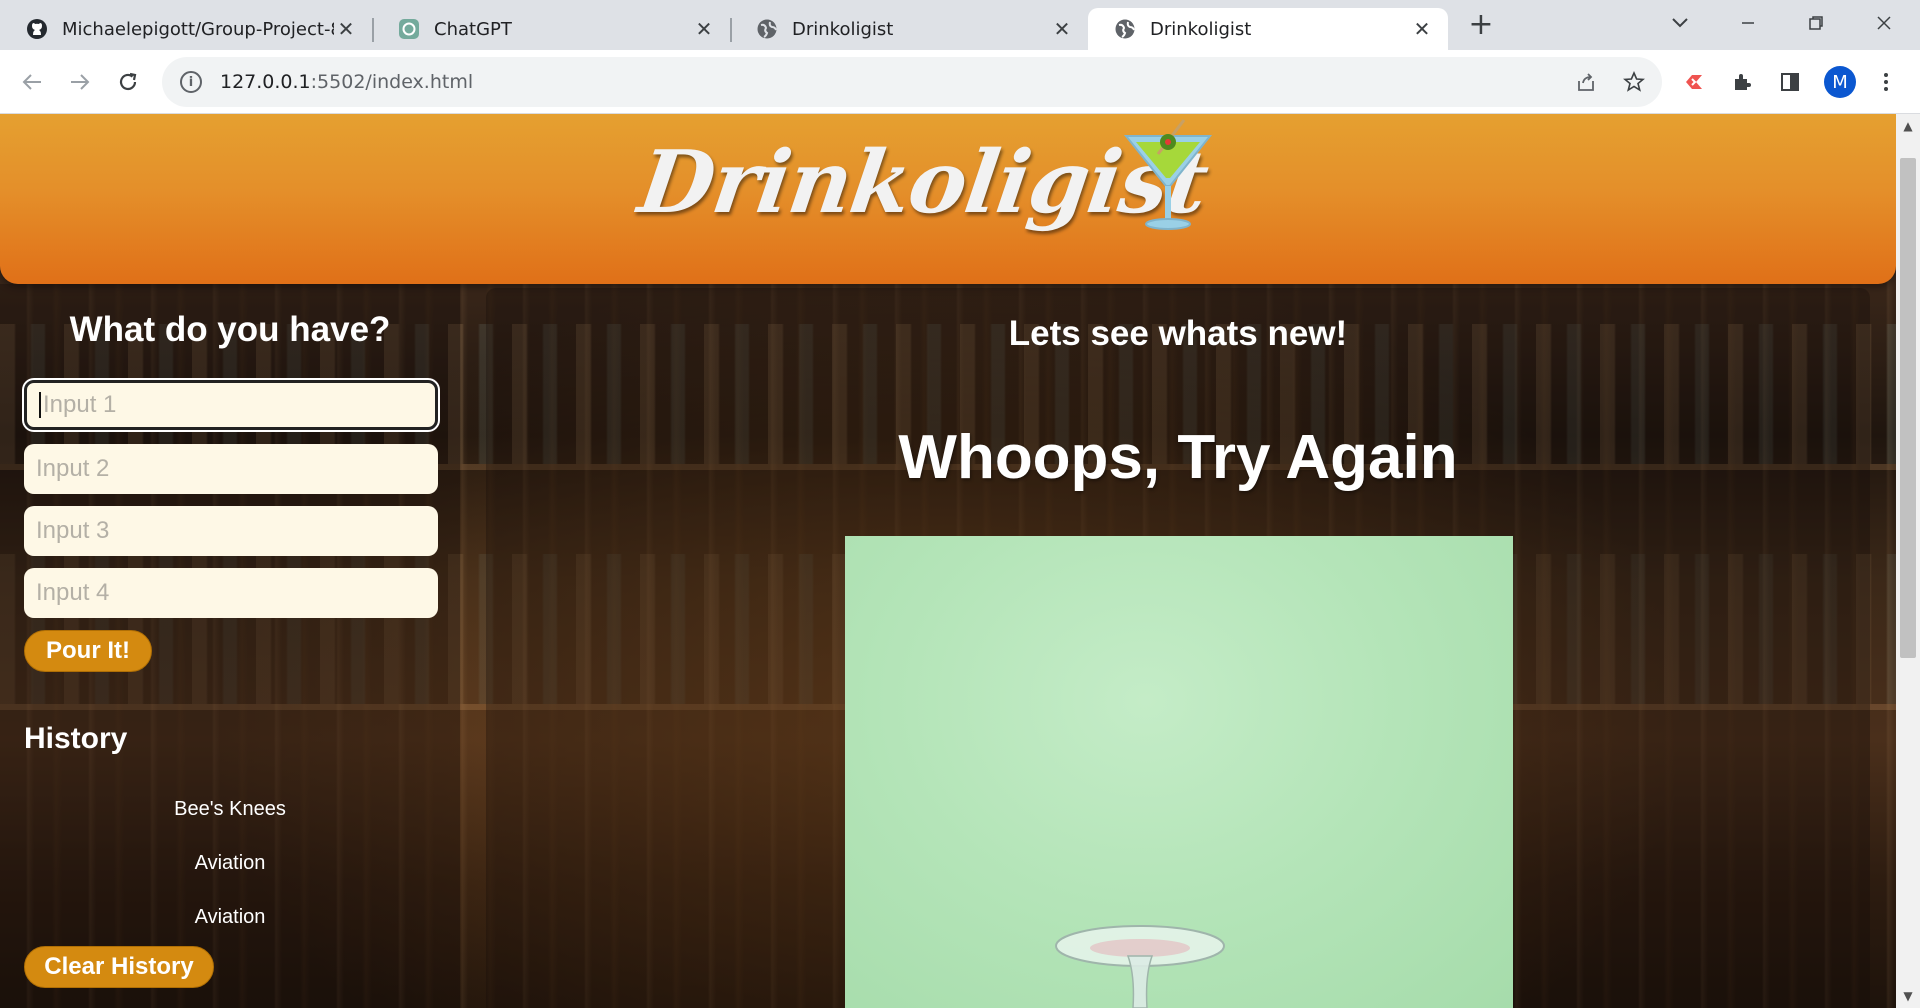 The width and height of the screenshot is (1920, 1008). What do you see at coordinates (1908, 408) in the screenshot?
I see `scrollbar-thumb` at bounding box center [1908, 408].